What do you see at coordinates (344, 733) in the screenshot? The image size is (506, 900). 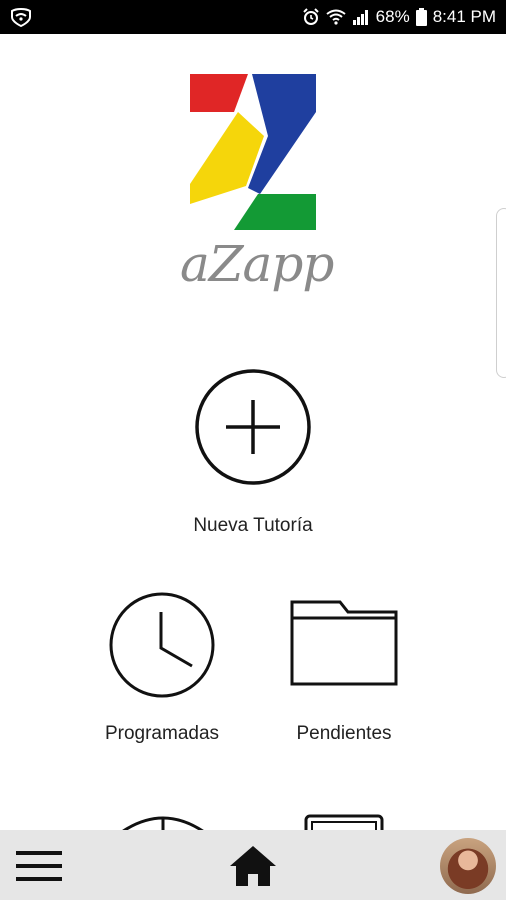 I see `pending-label: Pendientes` at bounding box center [344, 733].